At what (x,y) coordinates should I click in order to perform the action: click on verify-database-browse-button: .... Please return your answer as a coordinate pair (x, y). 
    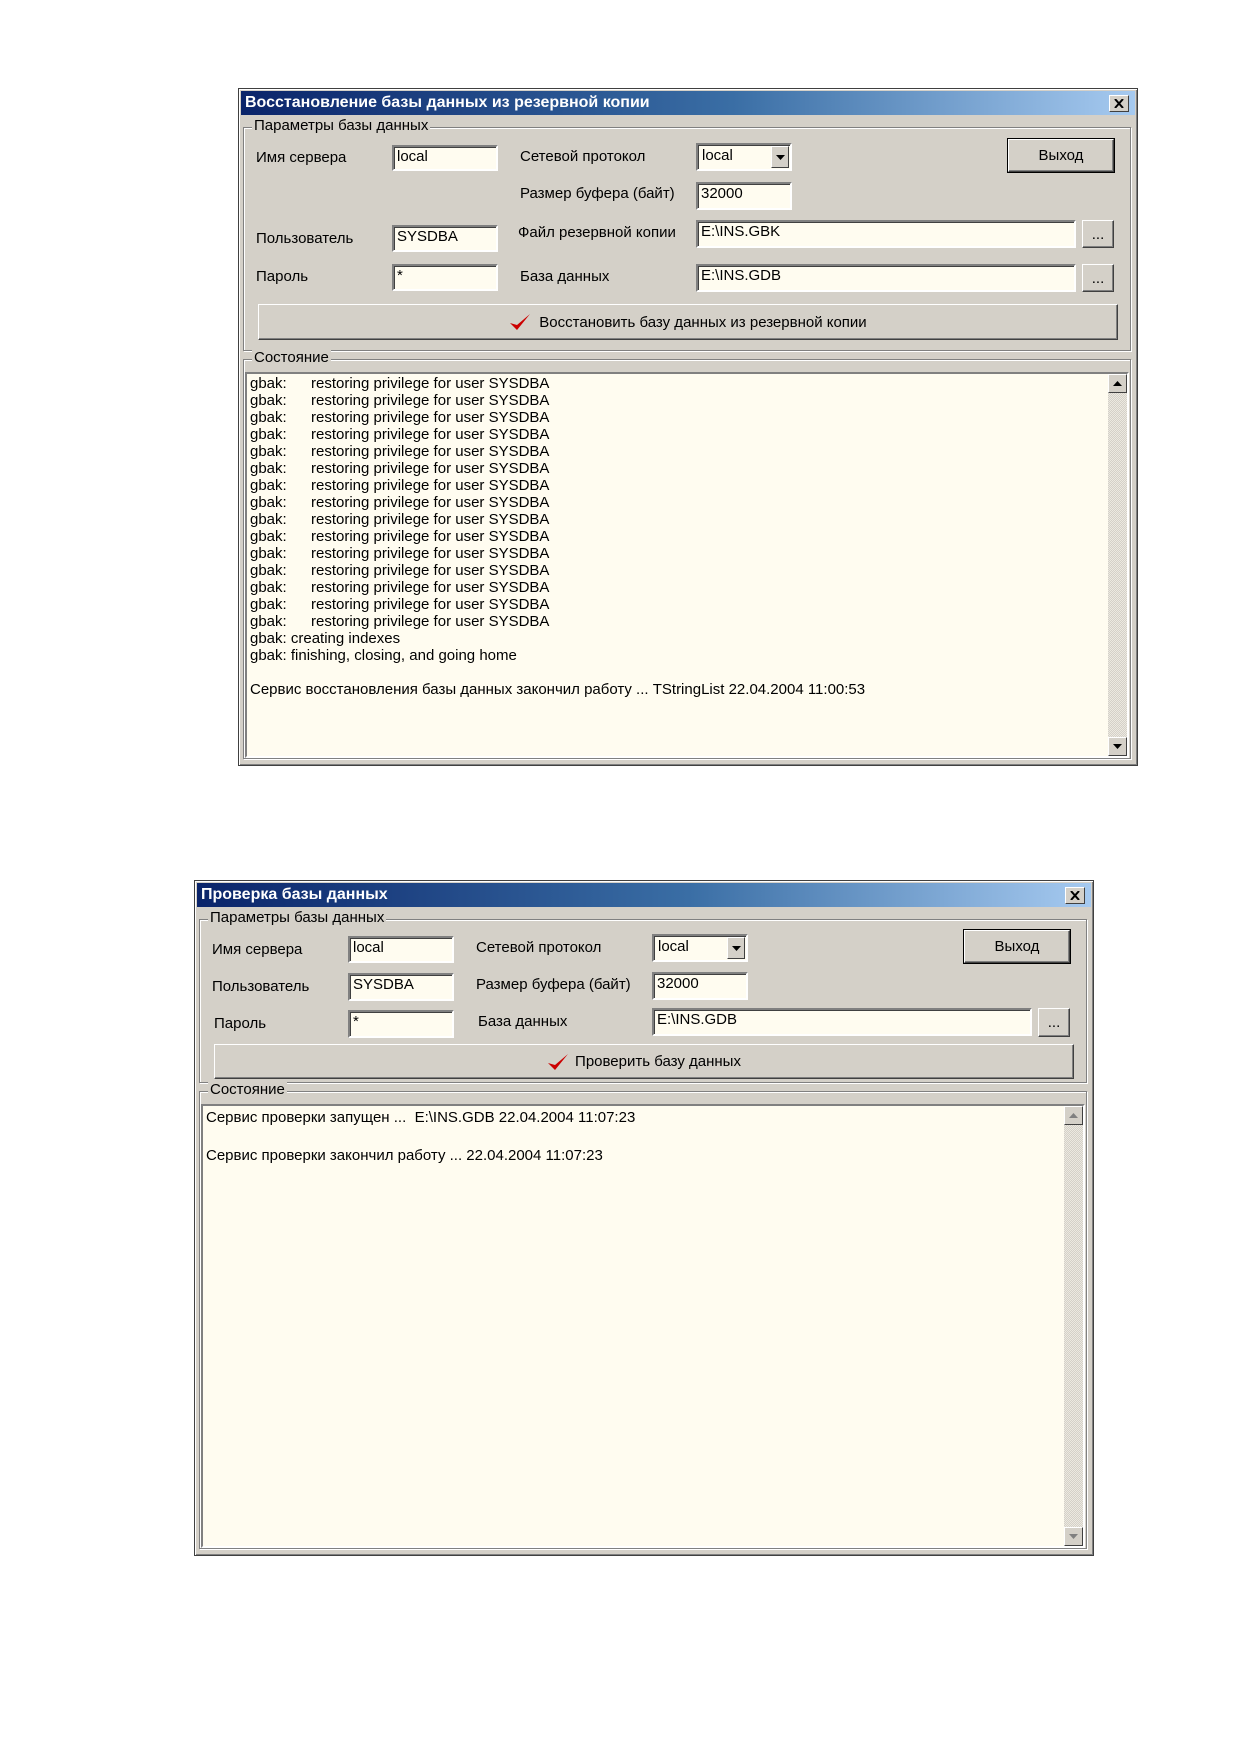
    Looking at the image, I should click on (1054, 1022).